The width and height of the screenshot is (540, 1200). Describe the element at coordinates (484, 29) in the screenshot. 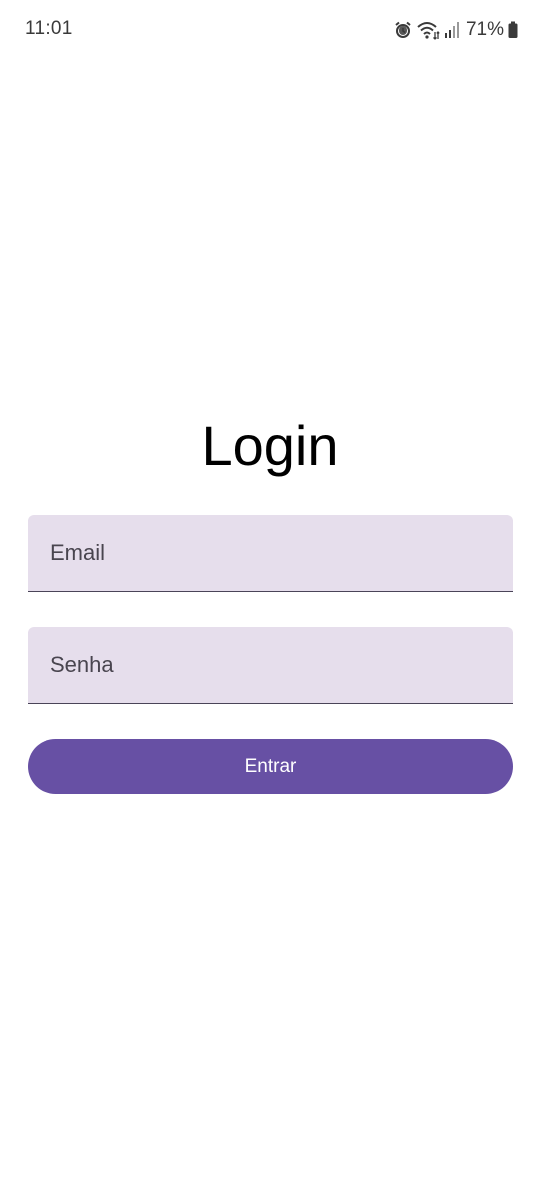

I see `battery-percent: 71%` at that location.